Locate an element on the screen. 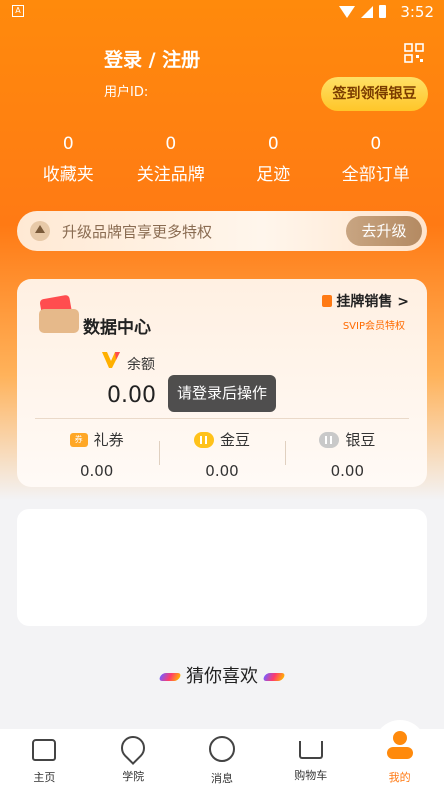 The image size is (444, 788). recommend-title: 猜你喜欢 is located at coordinates (222, 676).